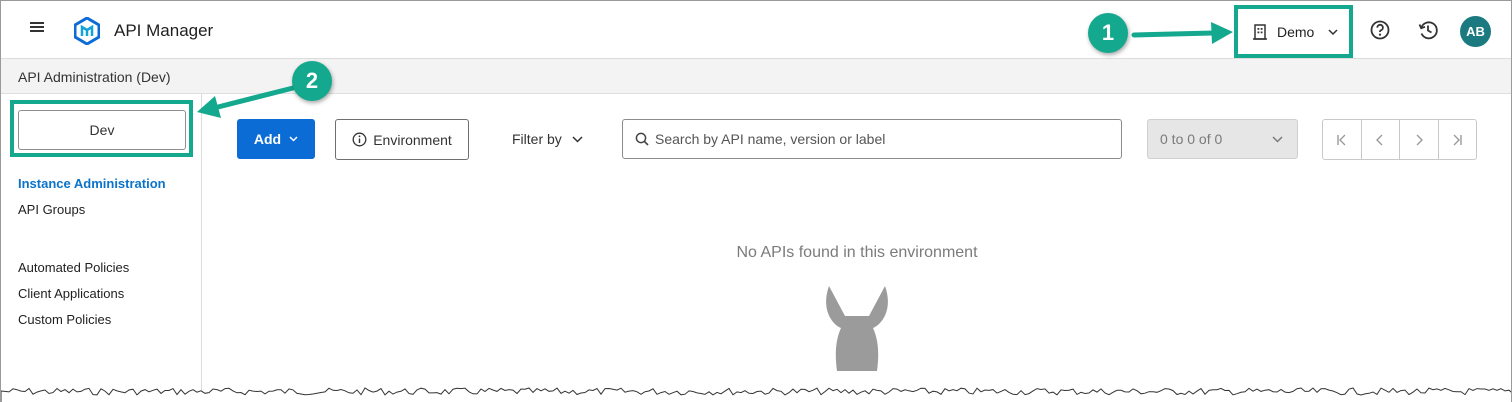  What do you see at coordinates (1108, 33) in the screenshot?
I see `annotation-badge-1: 1` at bounding box center [1108, 33].